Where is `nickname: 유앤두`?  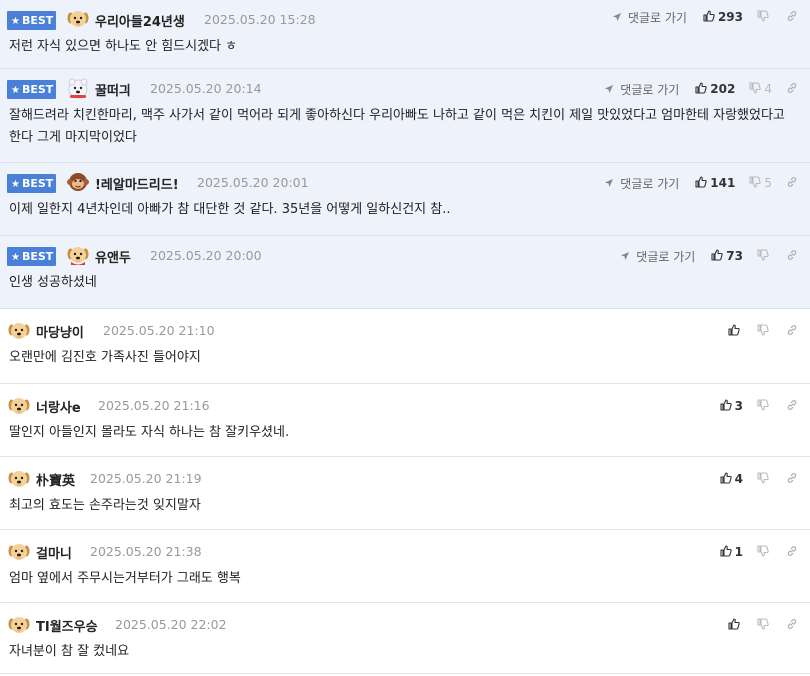 nickname: 유앤두 is located at coordinates (113, 256).